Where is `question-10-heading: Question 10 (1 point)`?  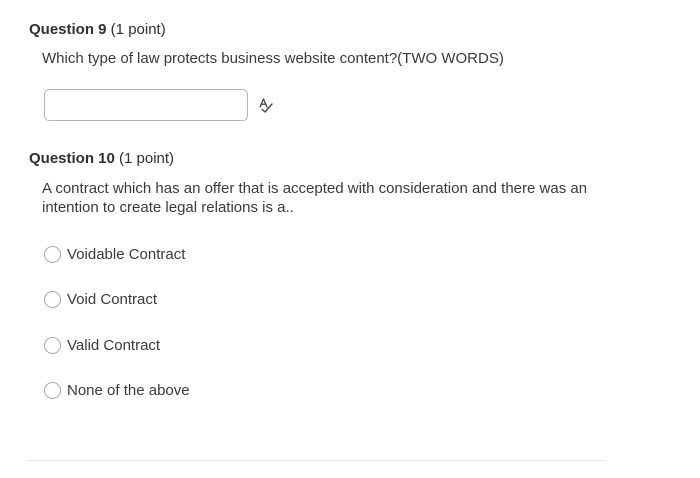
question-10-heading: Question 10 (1 point) is located at coordinates (101, 159).